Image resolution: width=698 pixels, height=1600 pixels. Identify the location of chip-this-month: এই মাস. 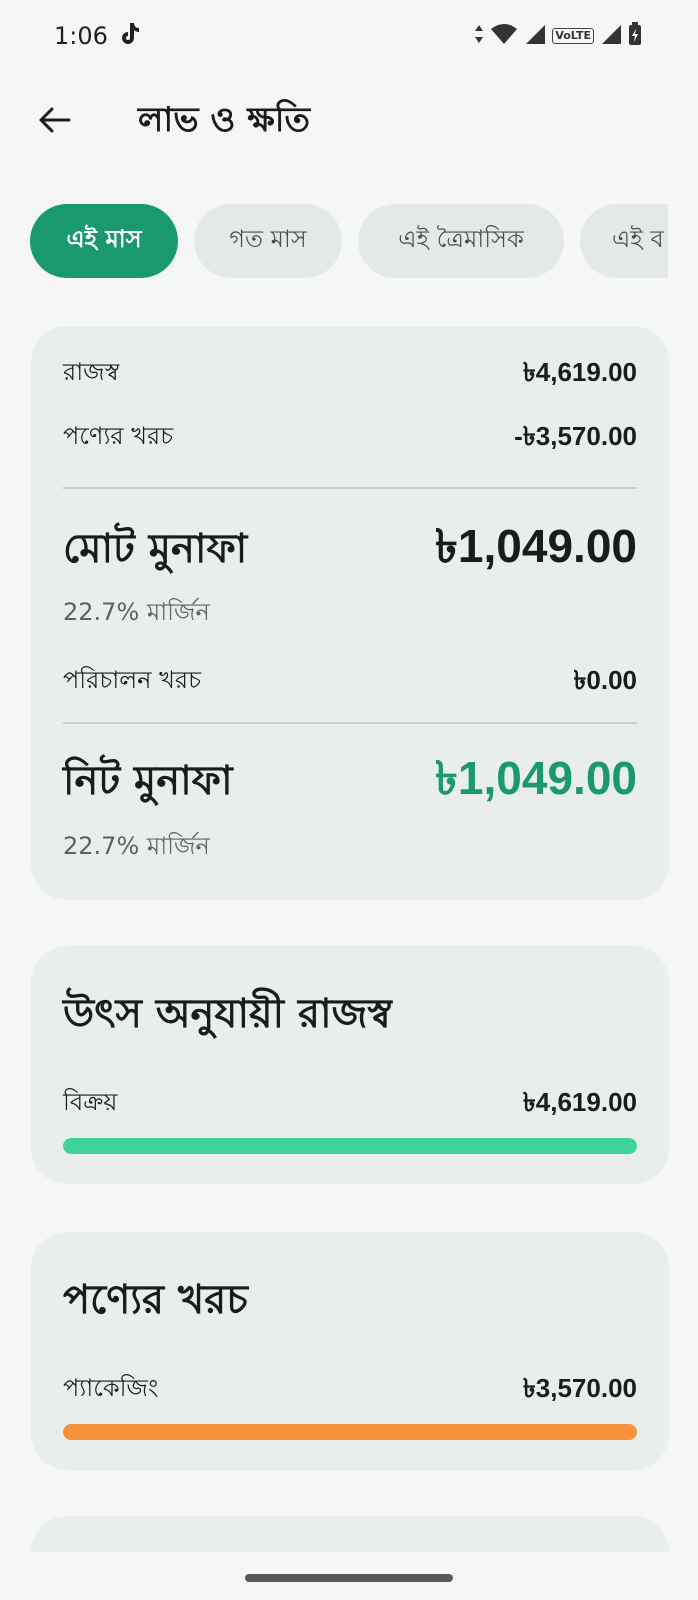
(104, 241).